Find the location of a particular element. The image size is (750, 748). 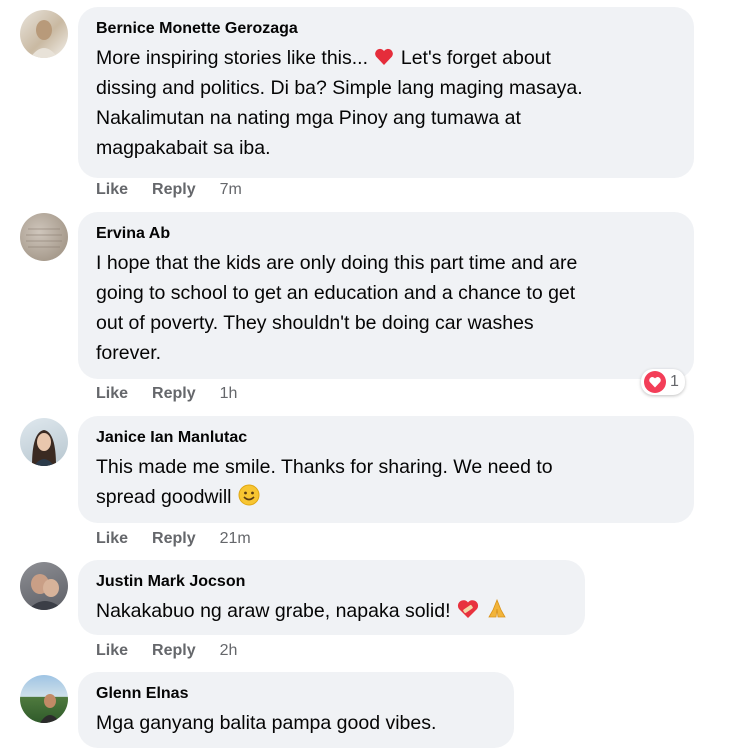

red-heart-icon is located at coordinates (384, 56).